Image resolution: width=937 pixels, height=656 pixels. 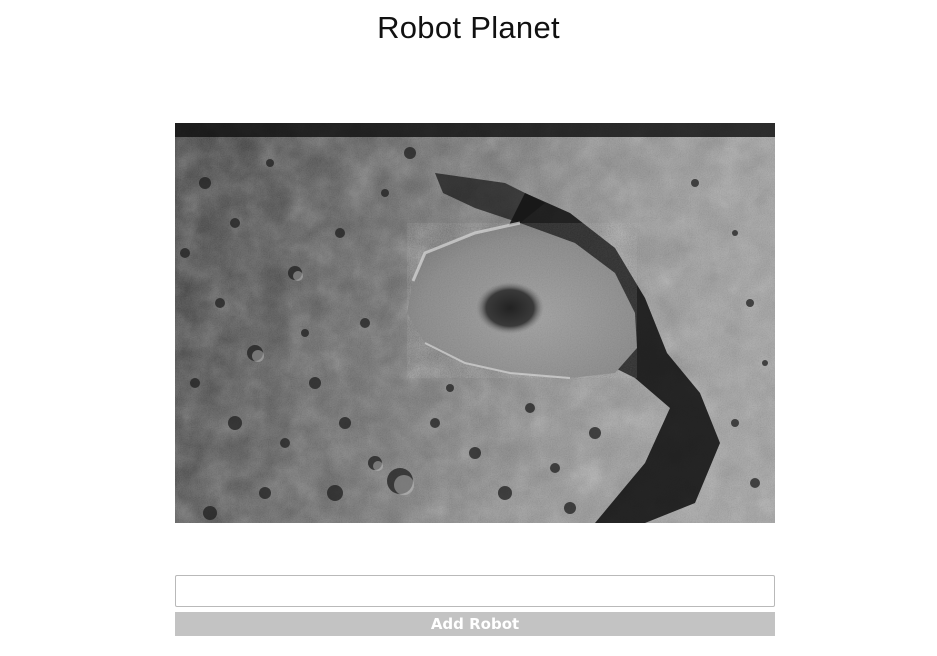 What do you see at coordinates (475, 591) in the screenshot?
I see `robot-name-input` at bounding box center [475, 591].